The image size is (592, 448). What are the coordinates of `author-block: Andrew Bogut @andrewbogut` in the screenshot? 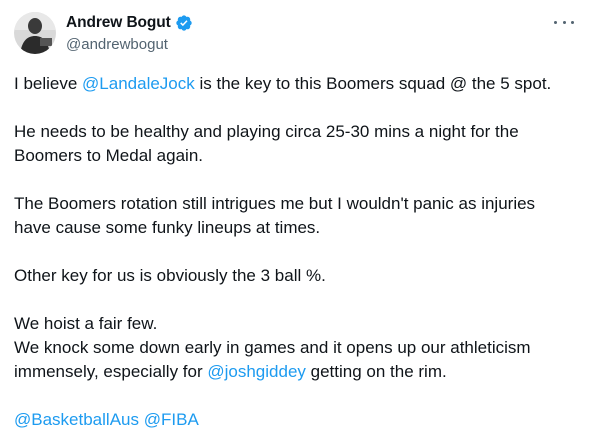 It's located at (129, 33).